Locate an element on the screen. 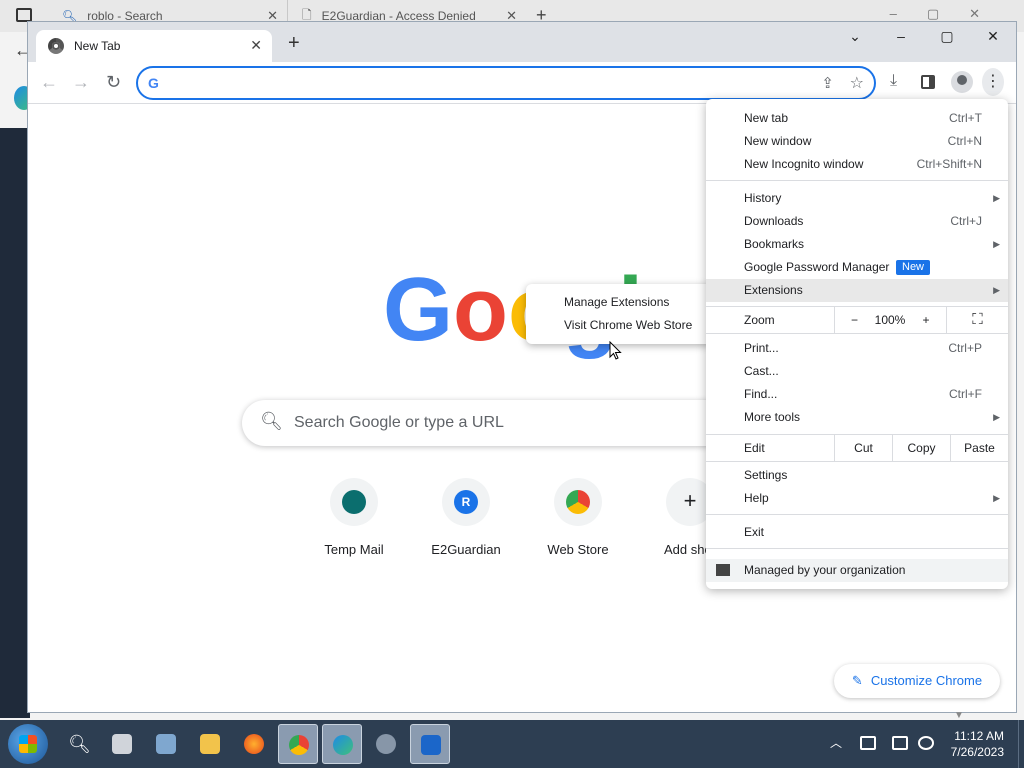  address-bar: G ⇪ ☆ is located at coordinates (506, 83).